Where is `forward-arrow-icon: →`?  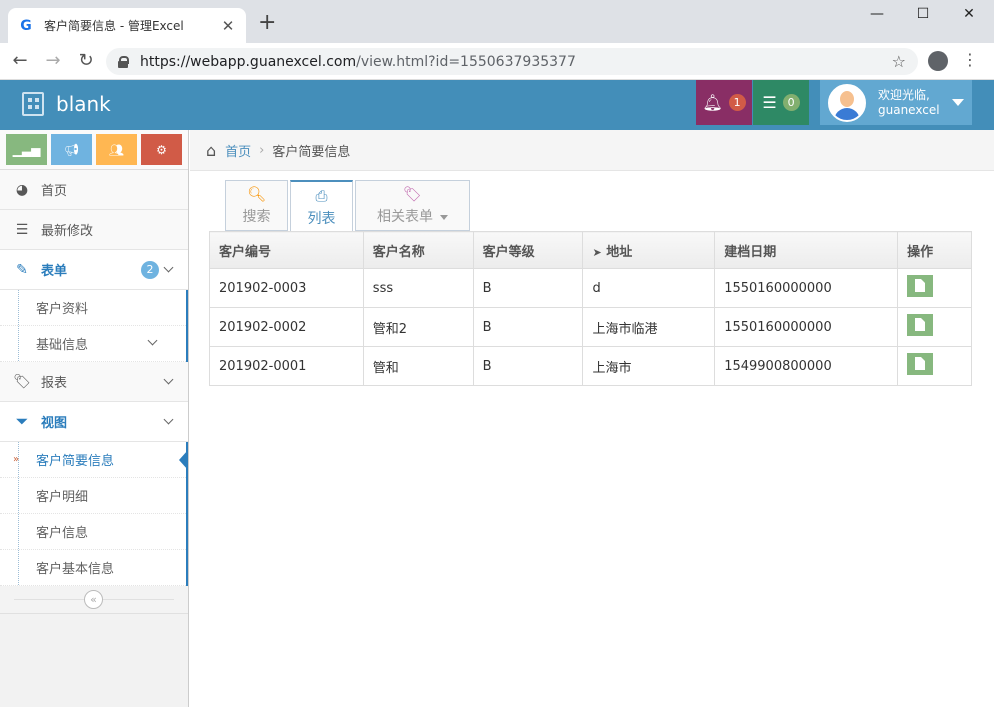 forward-arrow-icon: → is located at coordinates (53, 61).